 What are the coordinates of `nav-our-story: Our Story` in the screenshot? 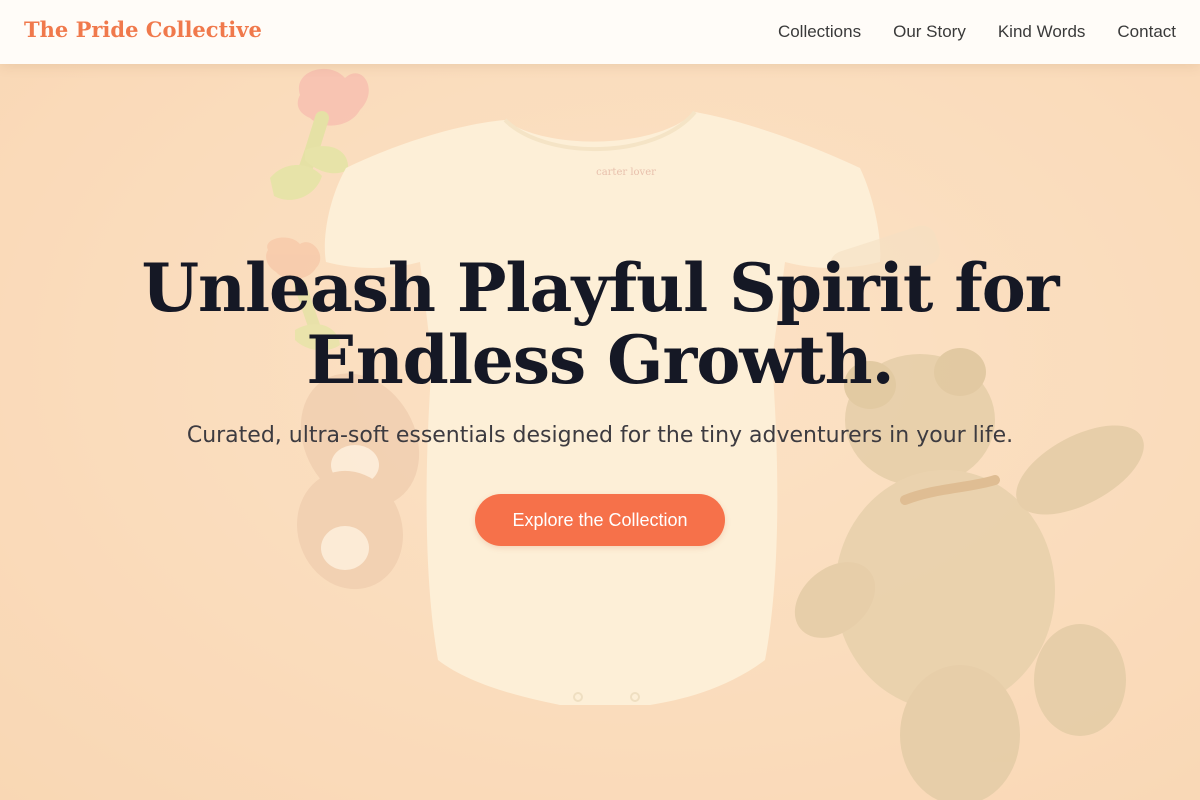 It's located at (929, 32).